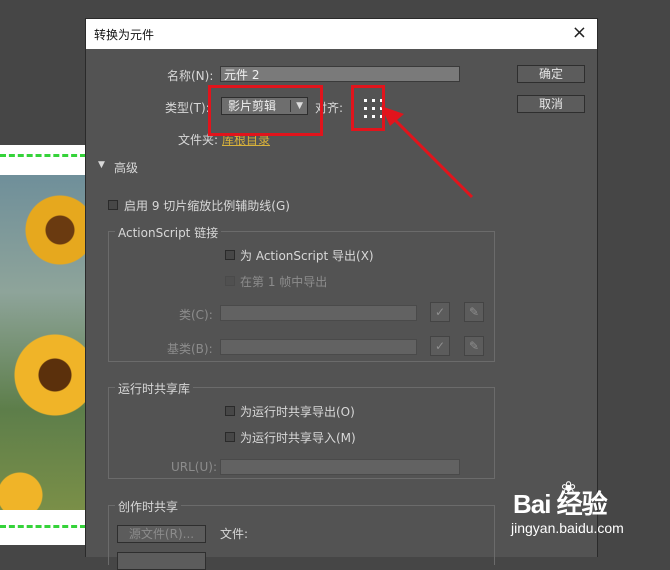  What do you see at coordinates (567, 528) in the screenshot?
I see `watermark-url: jingyan.baidu.com` at bounding box center [567, 528].